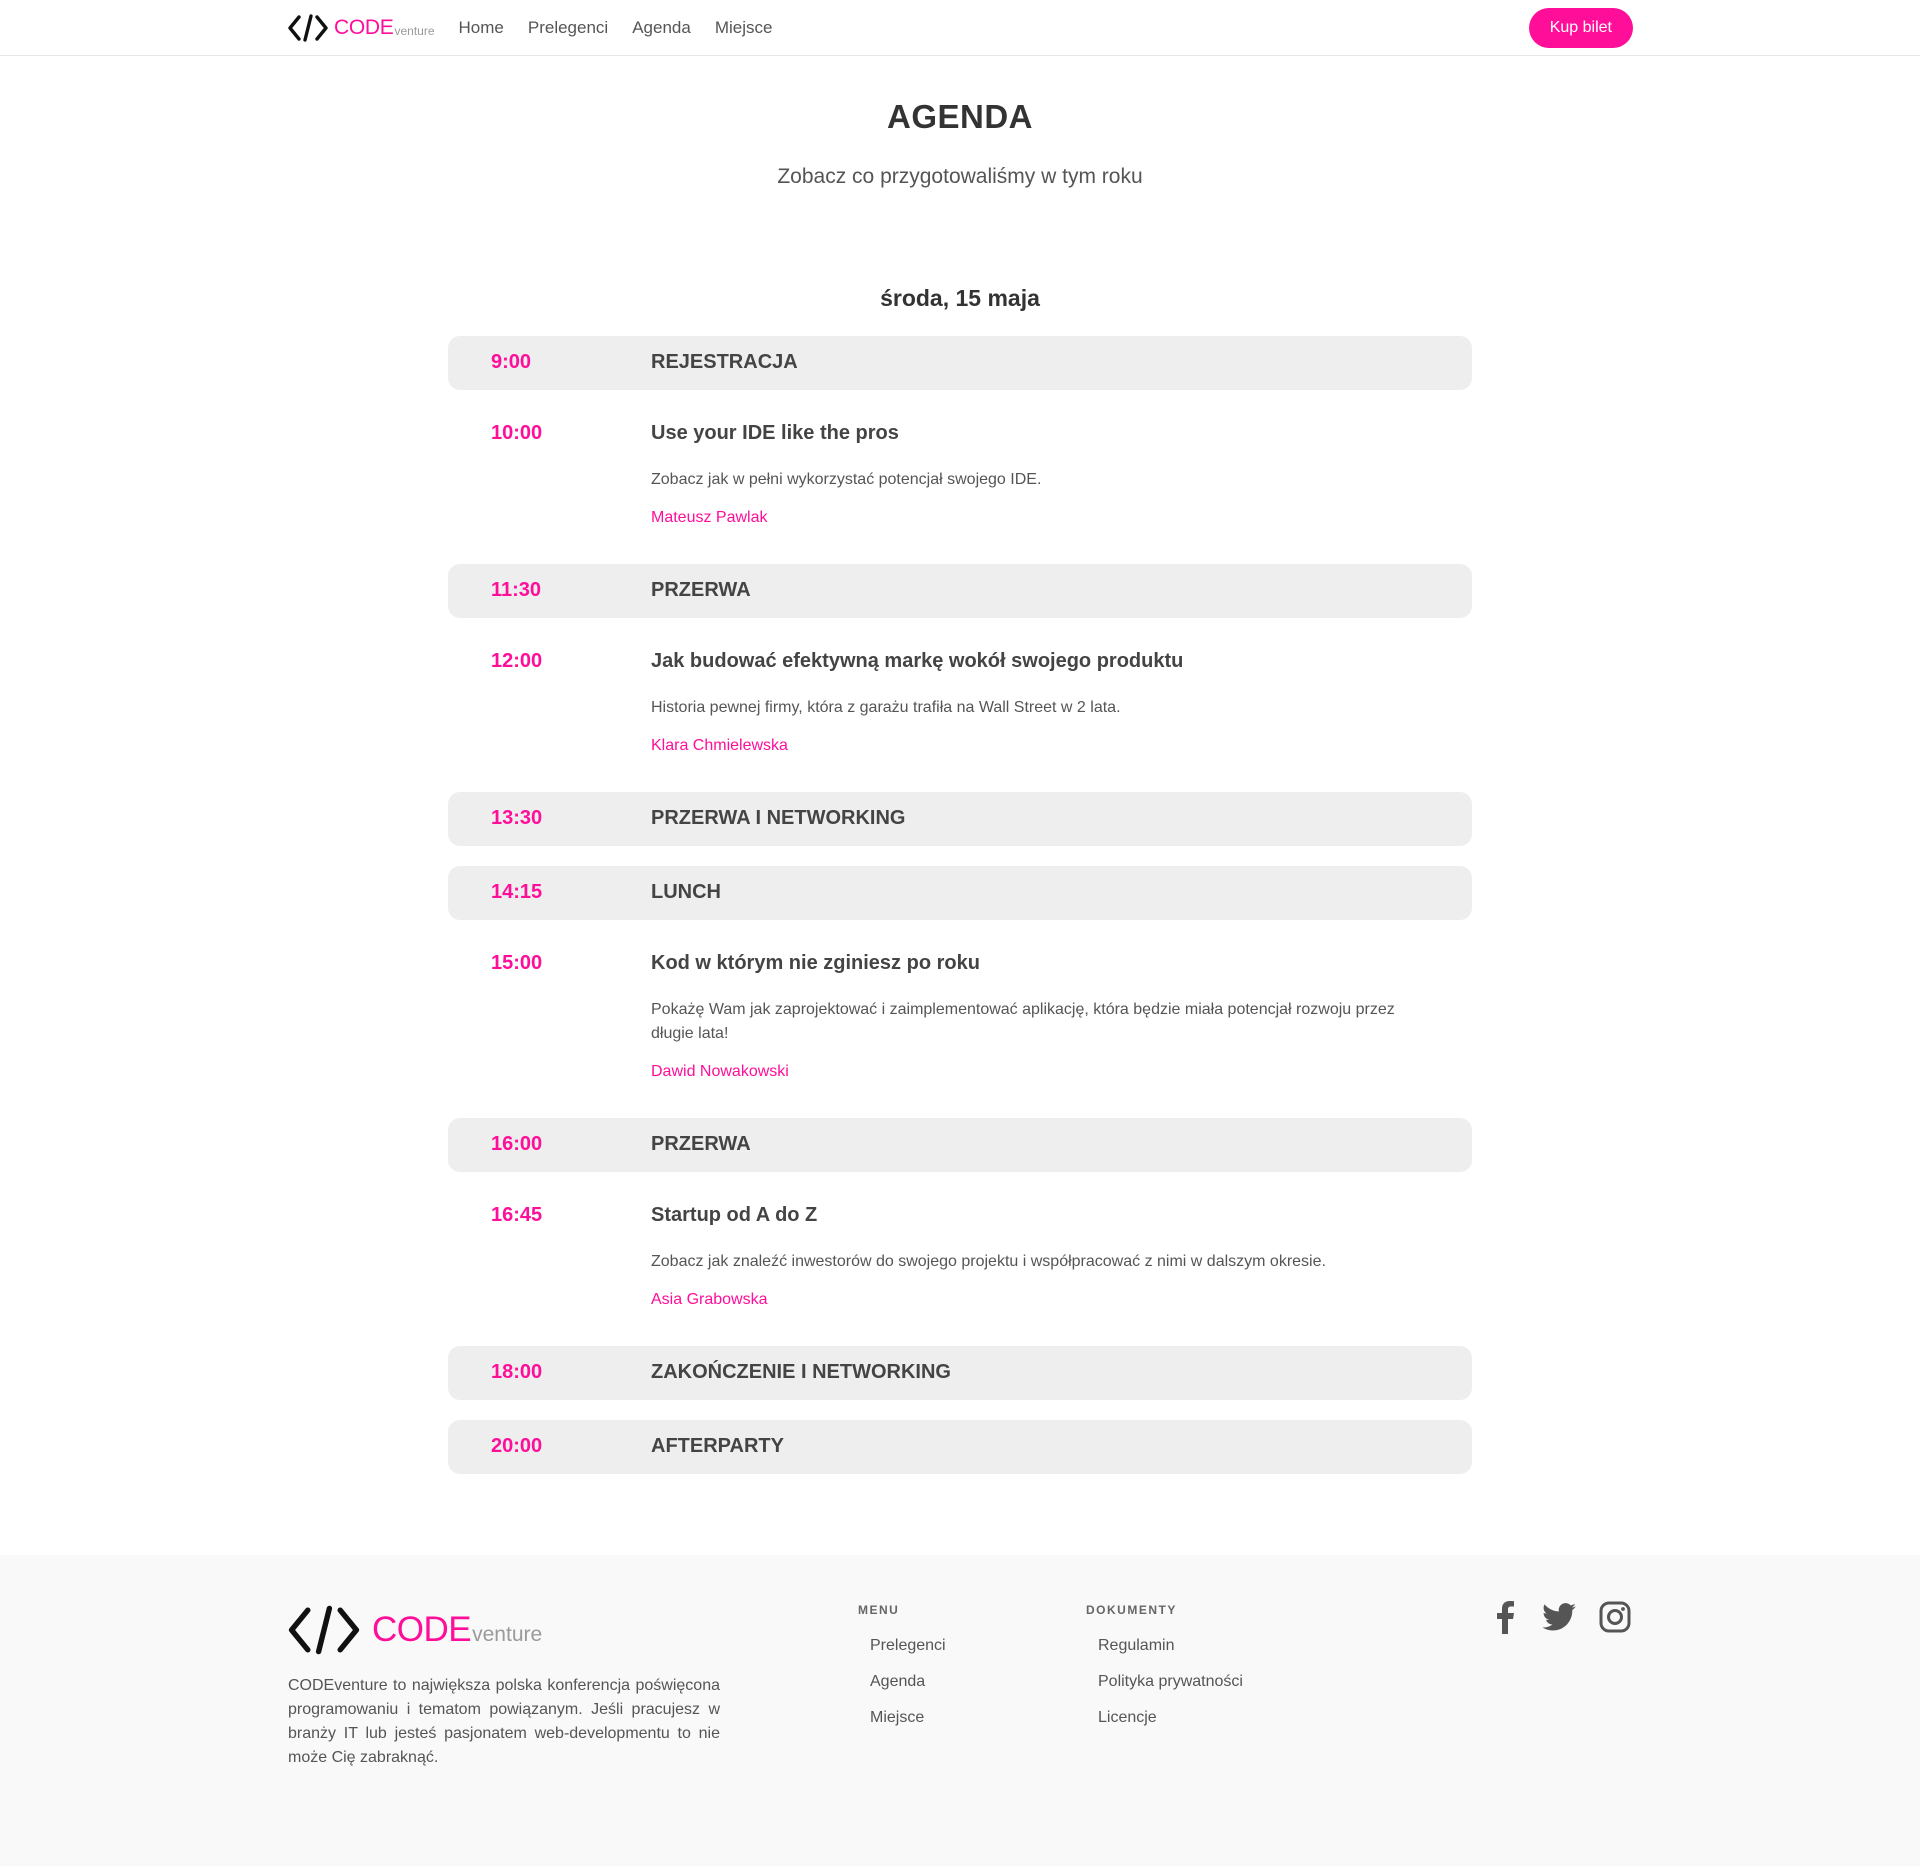 This screenshot has width=1920, height=1866. What do you see at coordinates (1170, 1682) in the screenshot?
I see `footer-docs-link-privacy: Polityka prywatności` at bounding box center [1170, 1682].